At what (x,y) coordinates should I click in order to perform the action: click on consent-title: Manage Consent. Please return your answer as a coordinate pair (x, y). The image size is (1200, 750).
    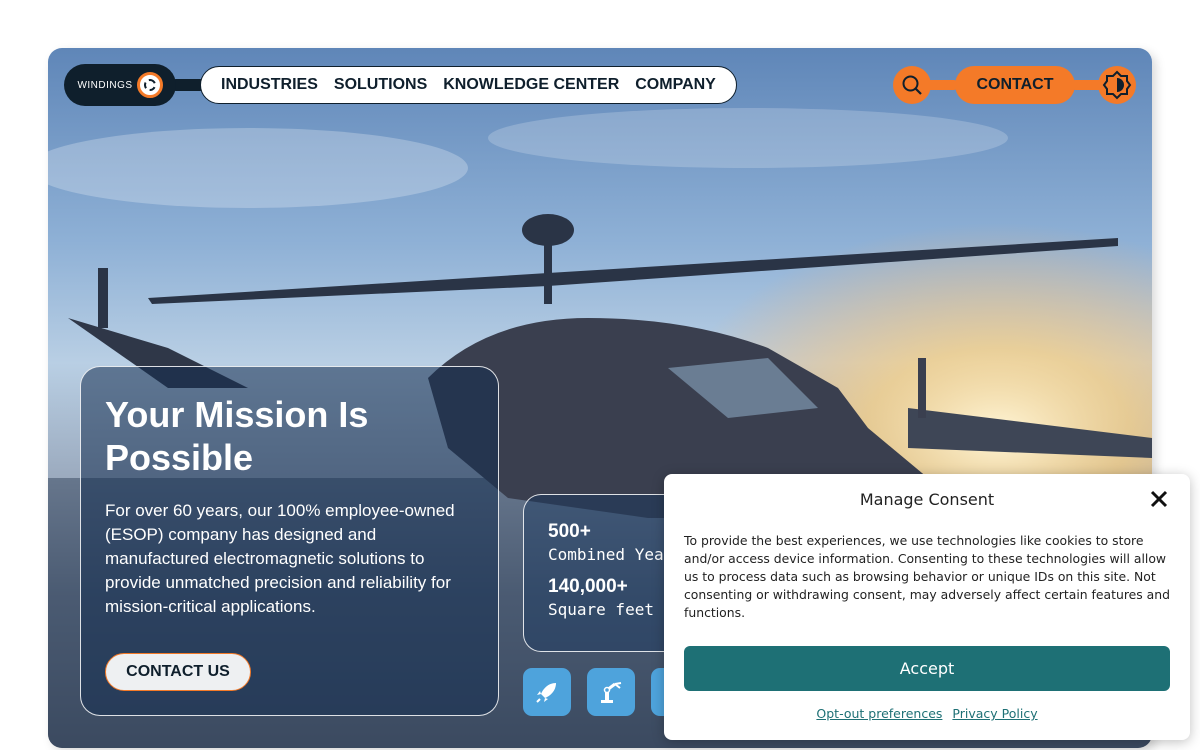
    Looking at the image, I should click on (927, 499).